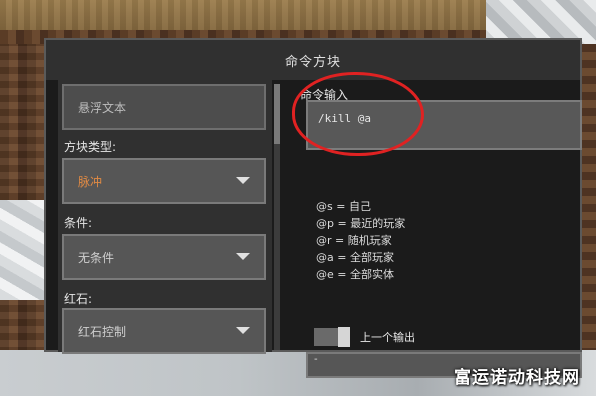  I want to click on snow-blocks-left, so click(23, 250).